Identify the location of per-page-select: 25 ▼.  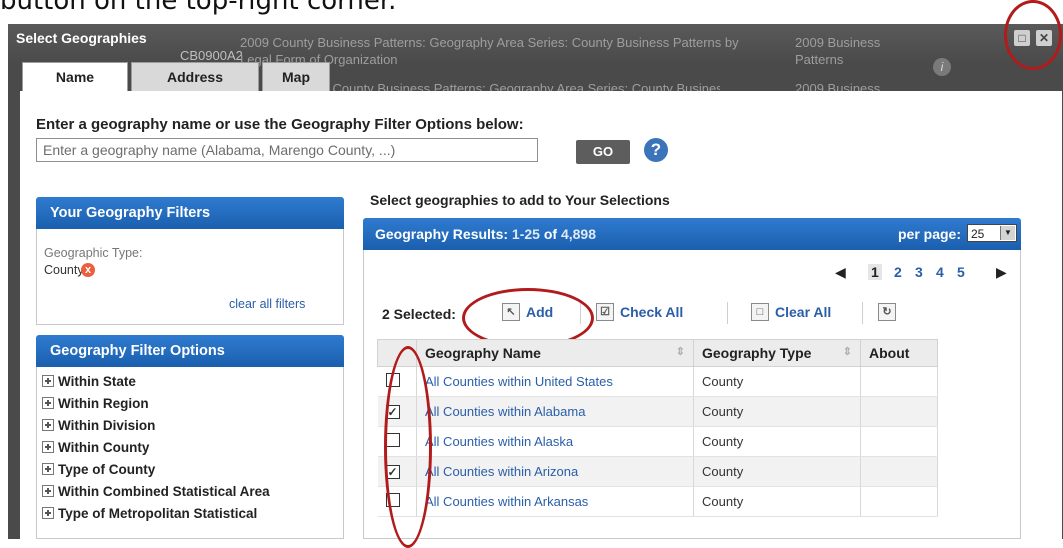
(992, 233).